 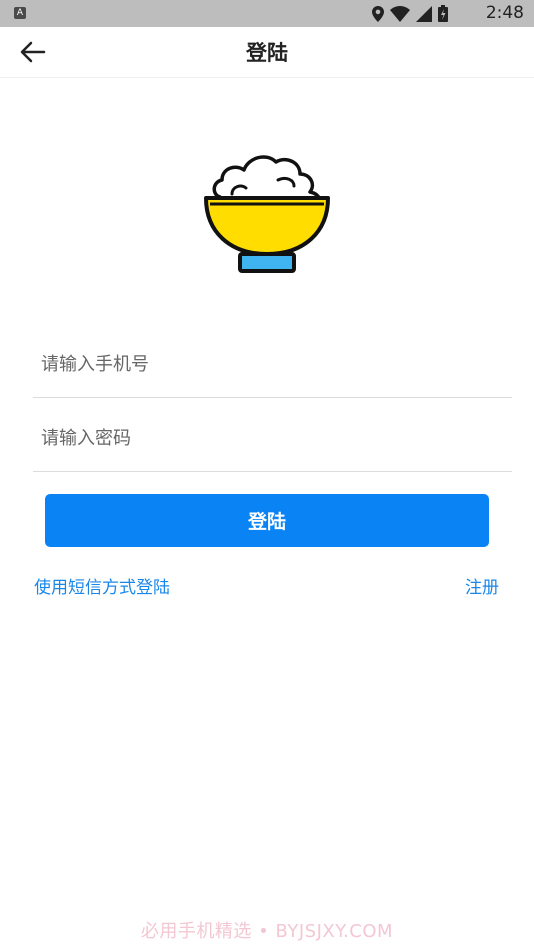 I want to click on phone-field, so click(x=272, y=362).